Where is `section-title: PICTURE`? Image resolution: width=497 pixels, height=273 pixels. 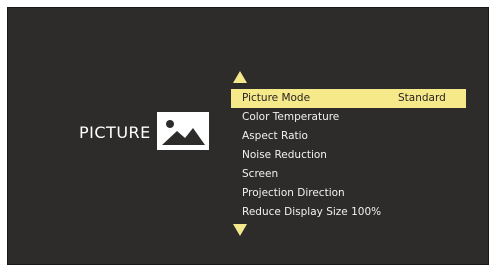
section-title: PICTURE is located at coordinates (115, 132).